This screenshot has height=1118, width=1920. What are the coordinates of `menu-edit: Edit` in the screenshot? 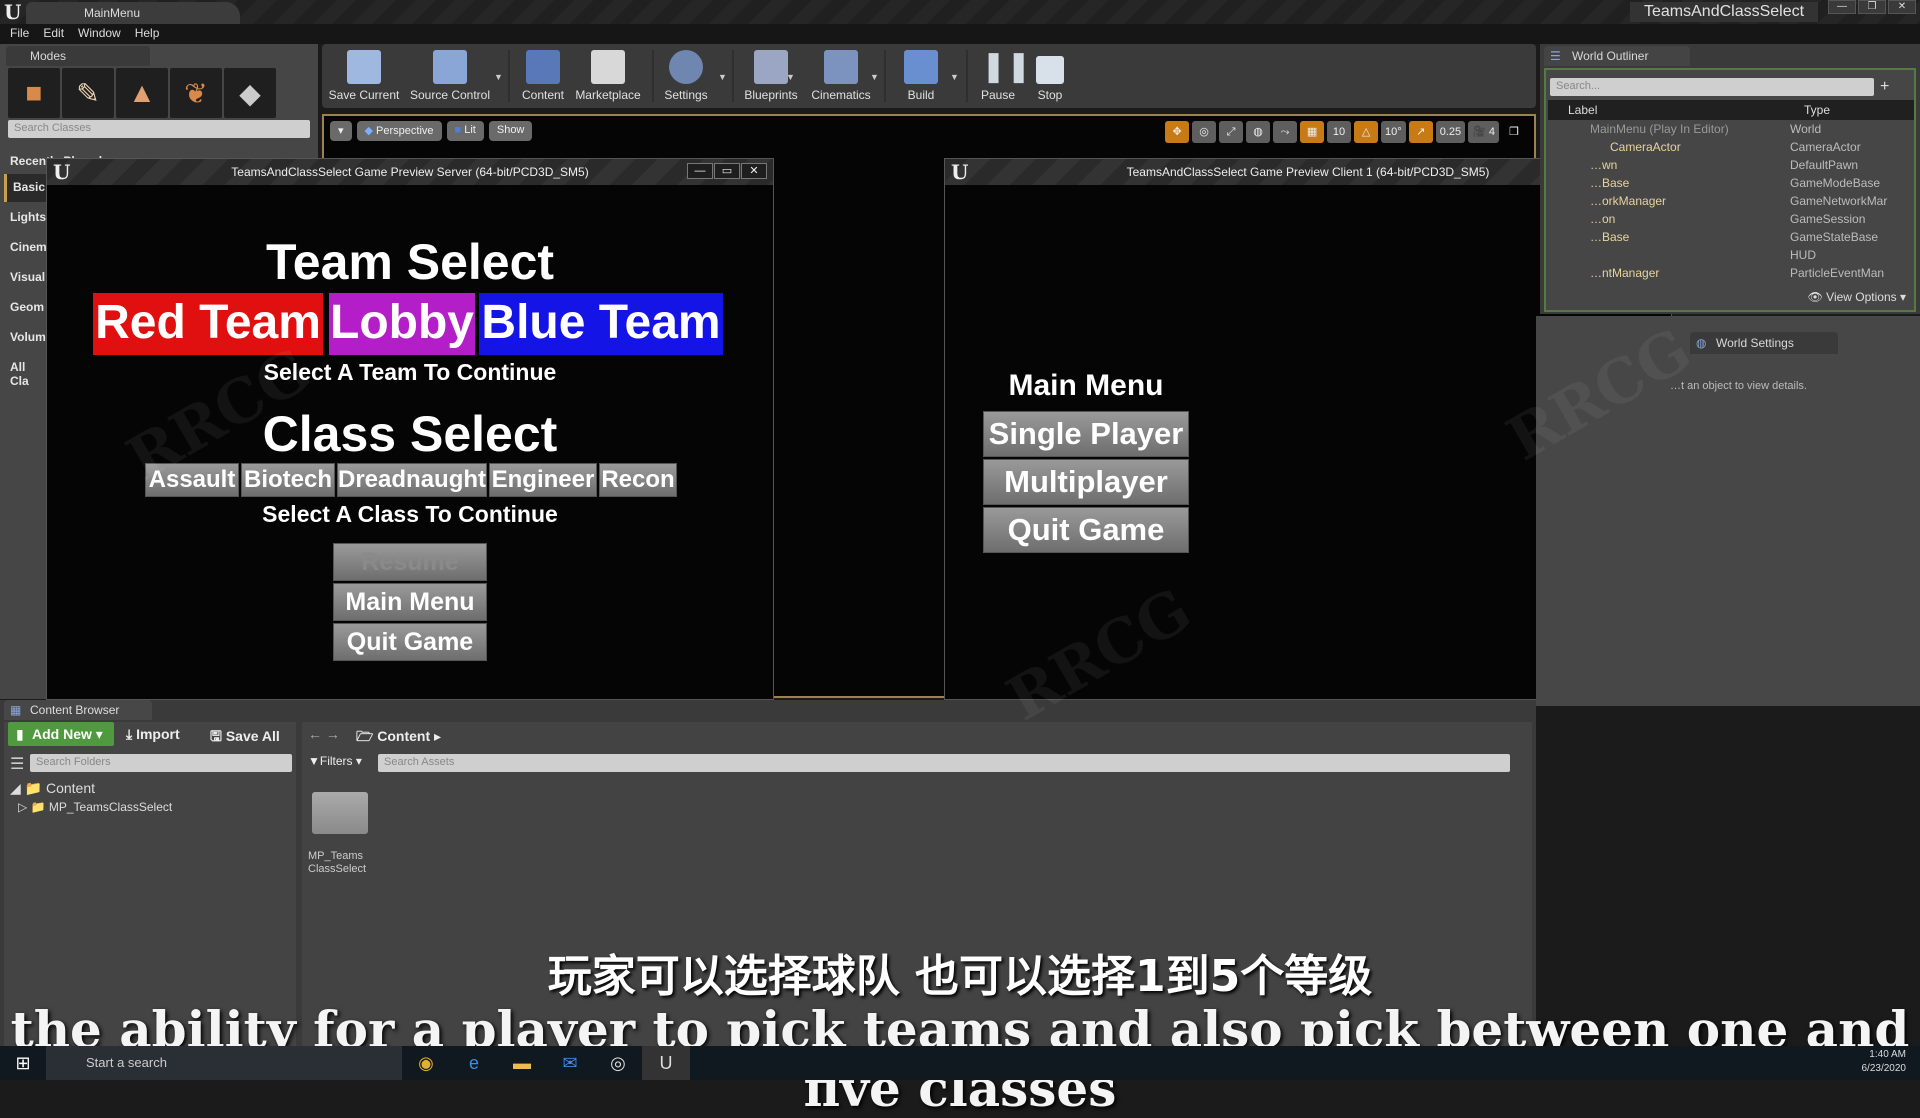 It's located at (58, 34).